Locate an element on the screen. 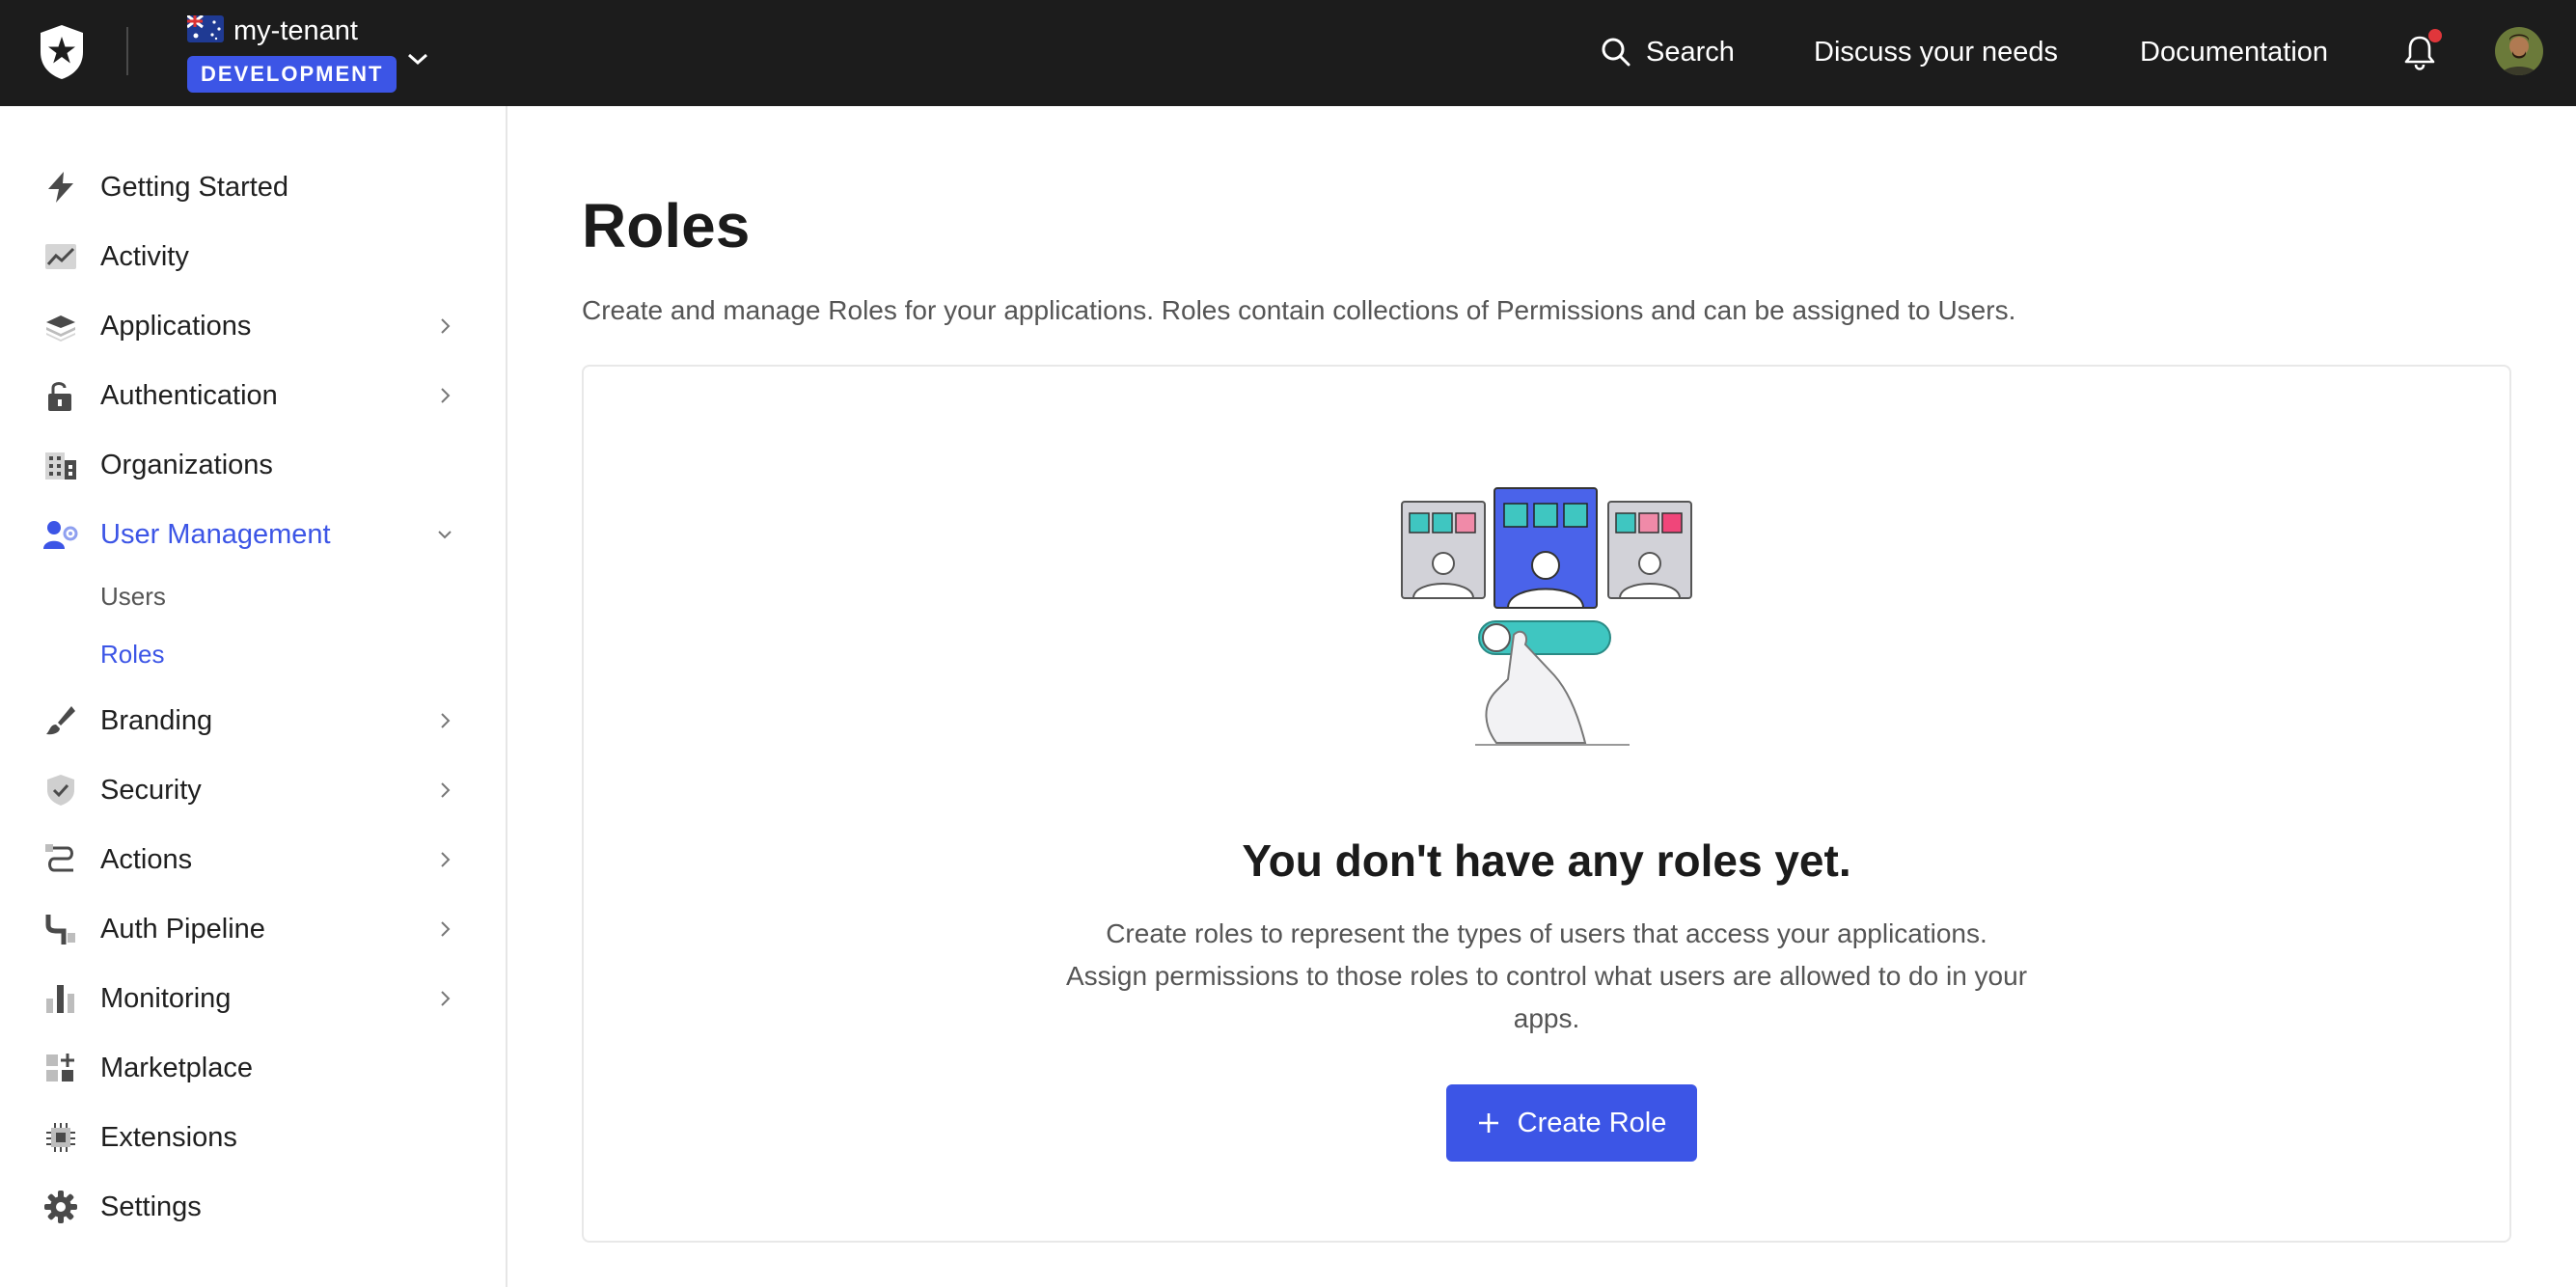 The image size is (2576, 1287). auth0-logo-icon is located at coordinates (62, 52).